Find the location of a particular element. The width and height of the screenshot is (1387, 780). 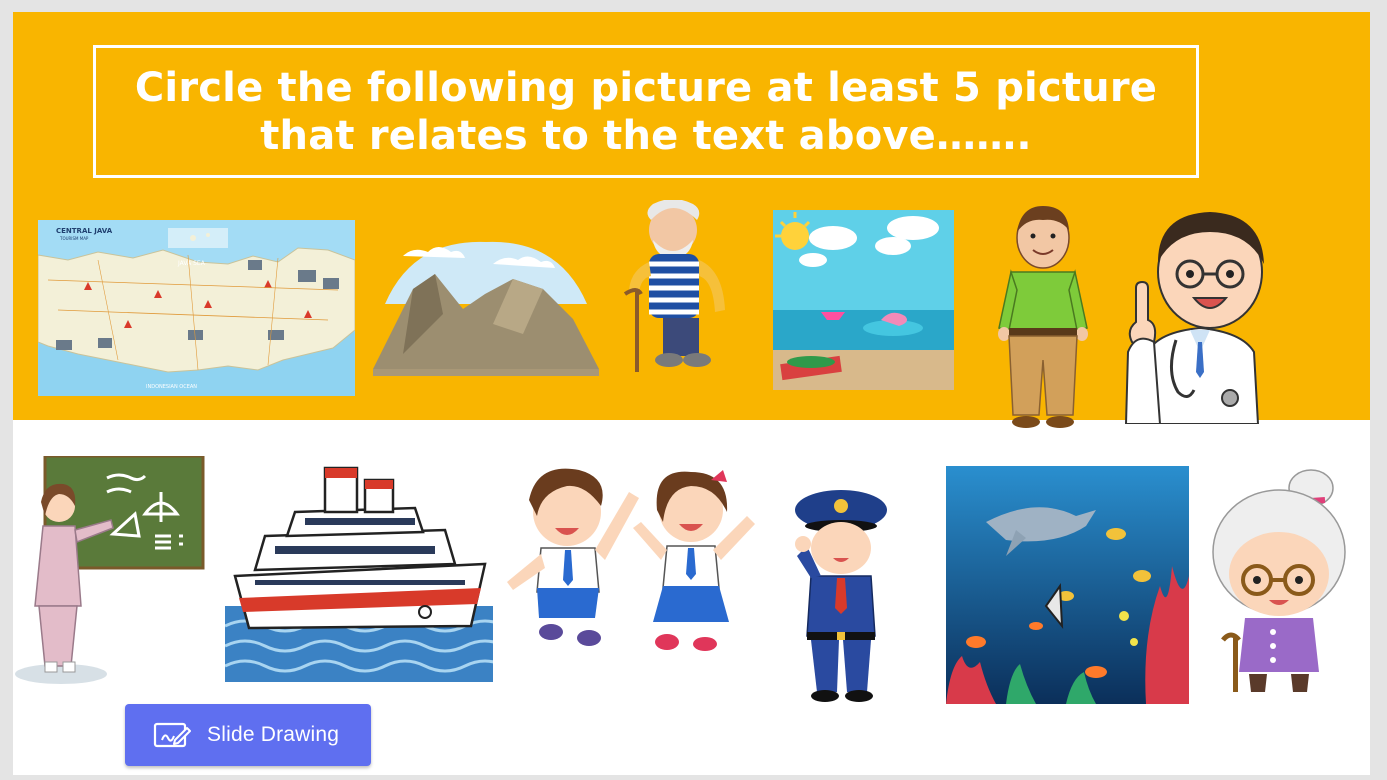

map-title-text: CENTRAL JAVA is located at coordinates (84, 231).